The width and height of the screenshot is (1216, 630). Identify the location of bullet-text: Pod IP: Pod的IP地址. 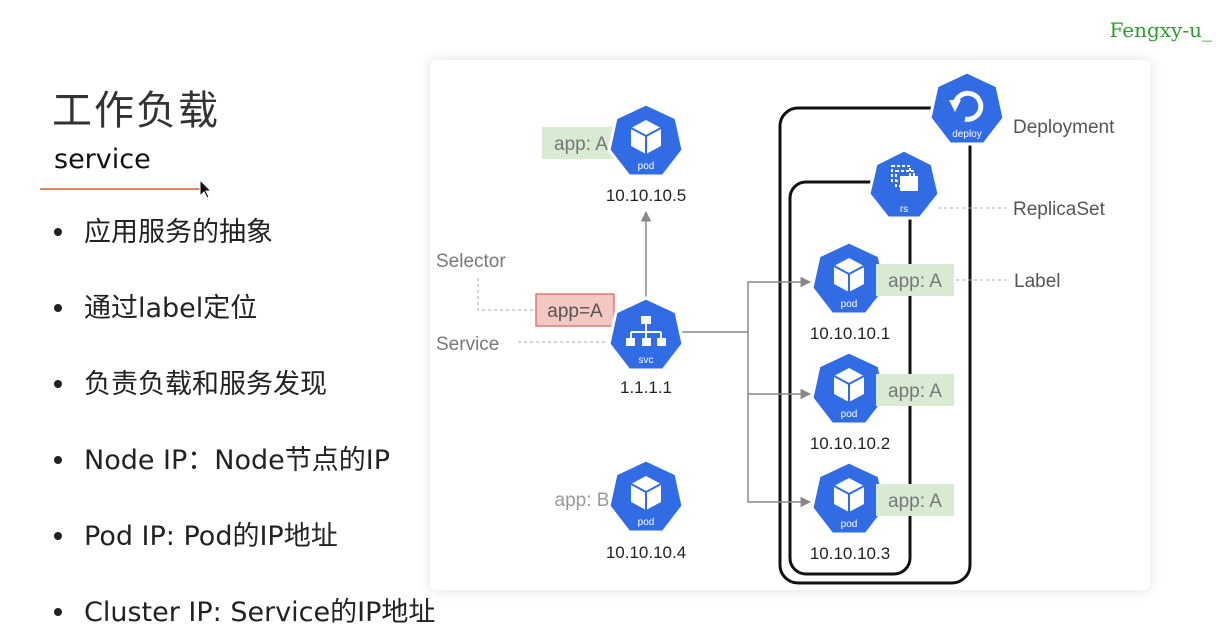
(211, 536).